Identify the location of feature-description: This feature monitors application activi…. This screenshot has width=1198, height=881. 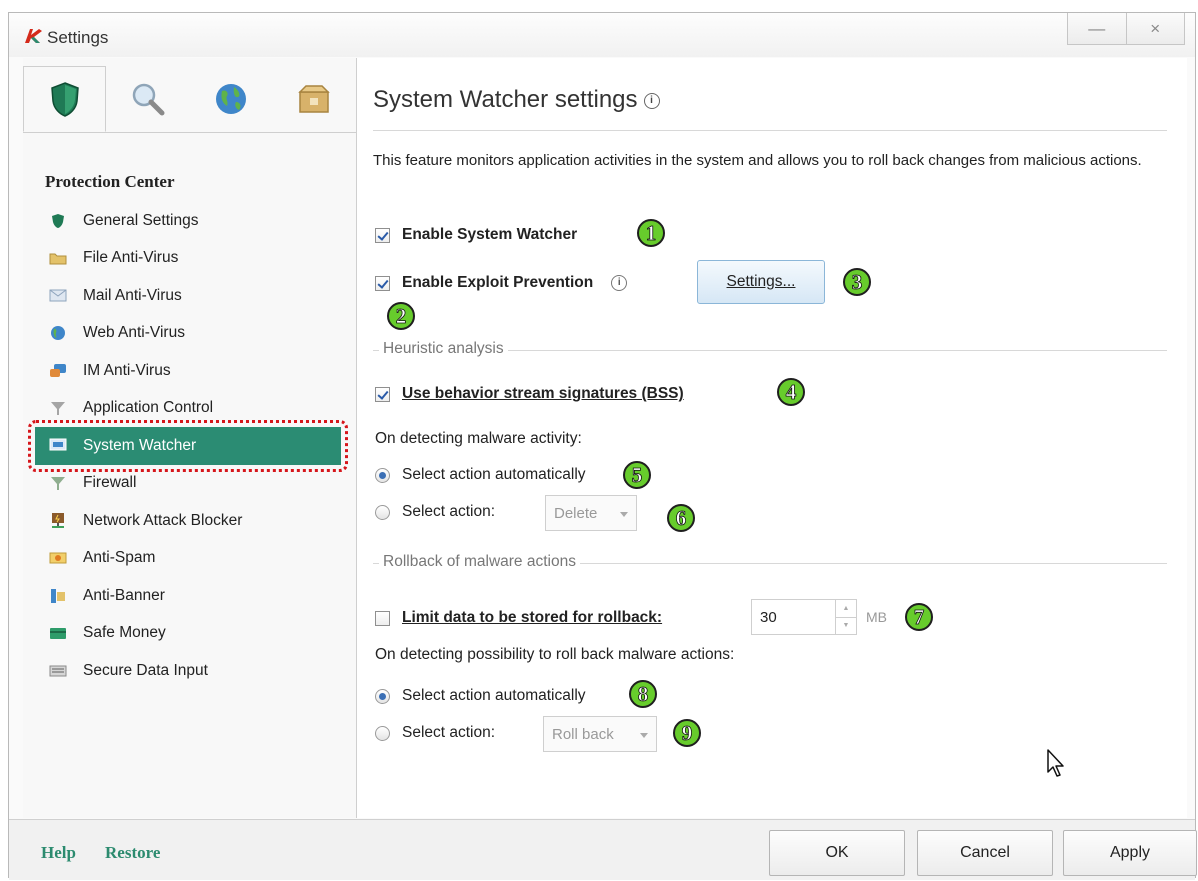
(757, 160).